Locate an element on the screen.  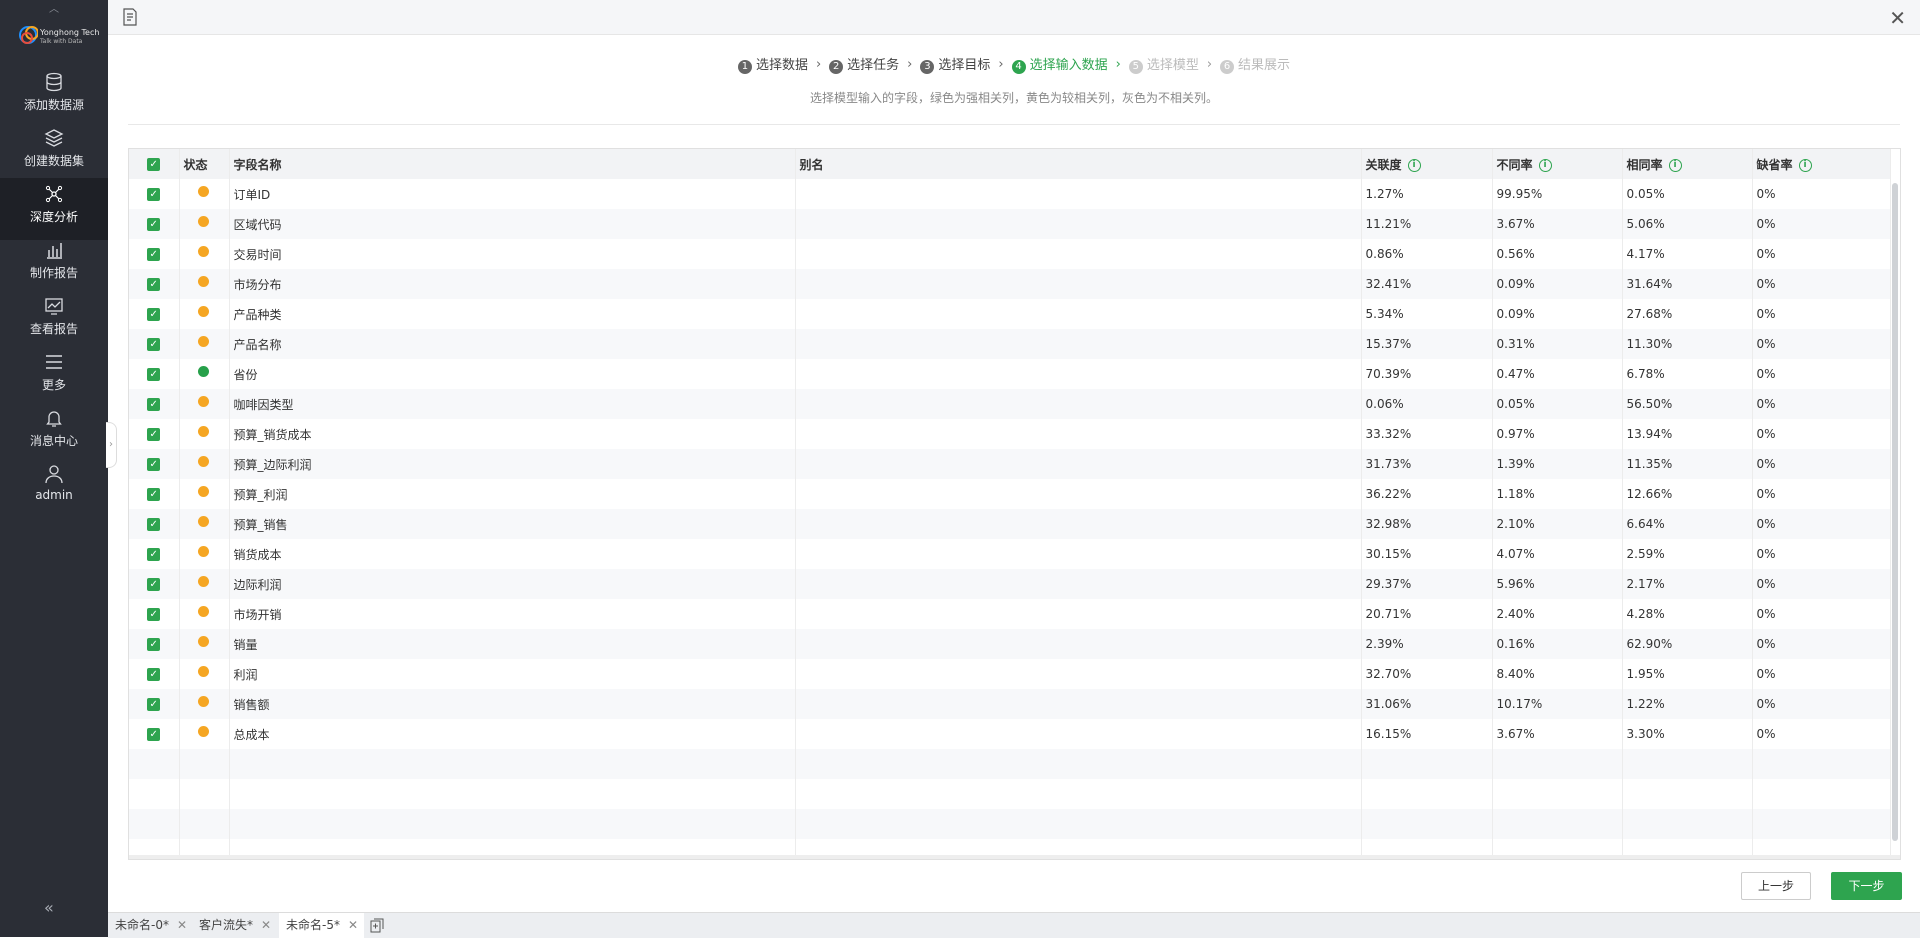
sidebar-item-create-dataset: 创建数据集 is located at coordinates (54, 155).